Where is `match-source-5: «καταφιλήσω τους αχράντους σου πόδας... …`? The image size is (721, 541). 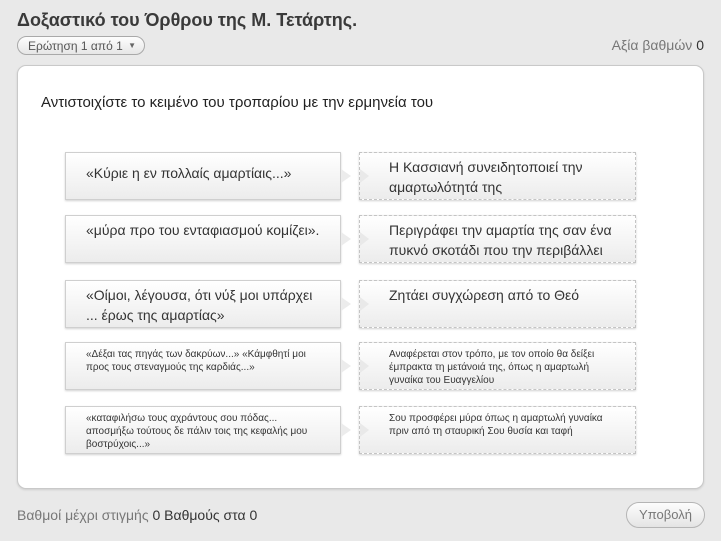
match-source-5: «καταφιλήσω τους αχράντους σου πόδας... … is located at coordinates (208, 430).